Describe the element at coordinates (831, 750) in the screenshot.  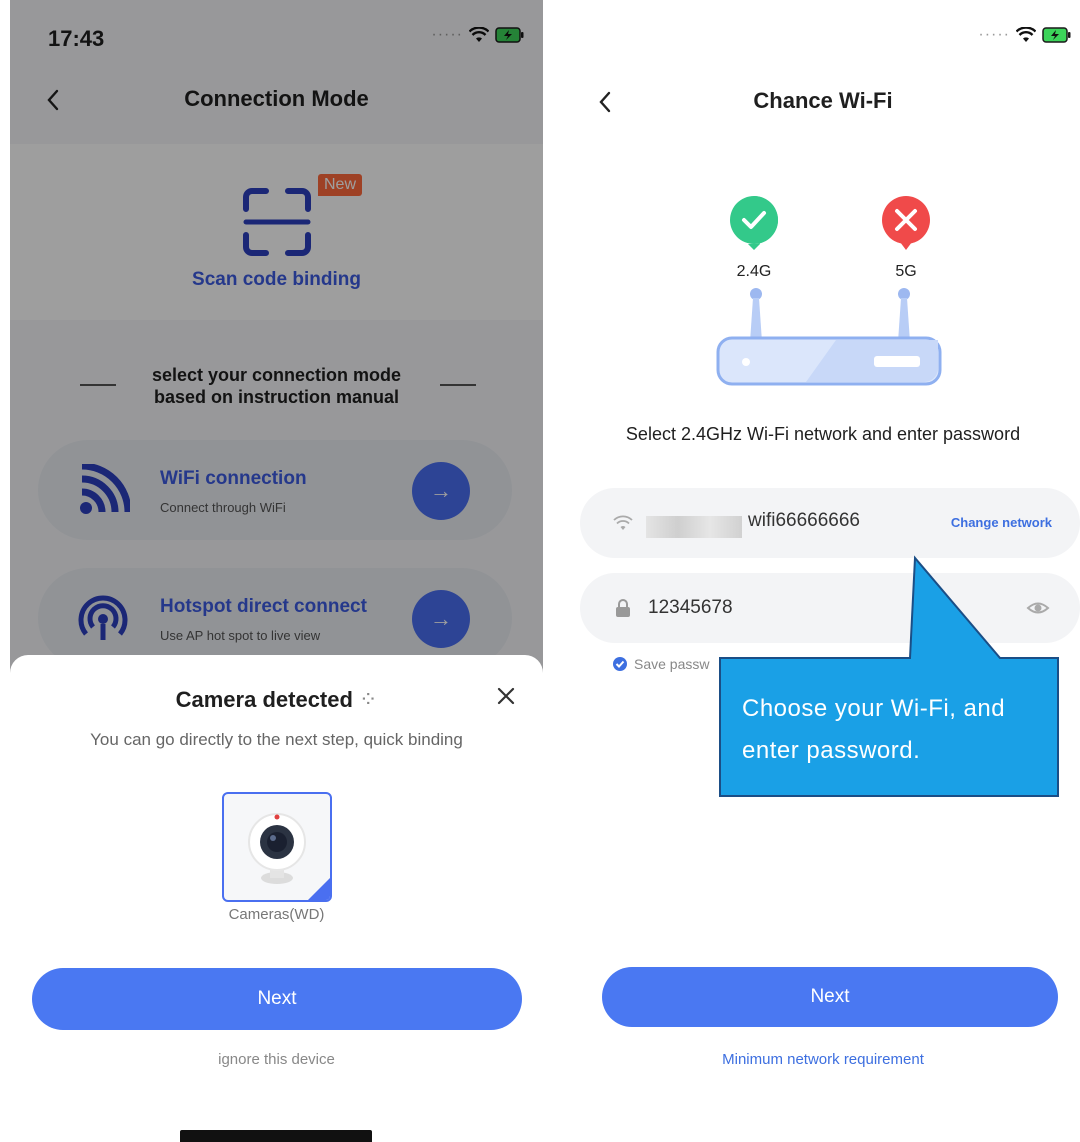
I see `callout-line-2: enter password.` at that location.